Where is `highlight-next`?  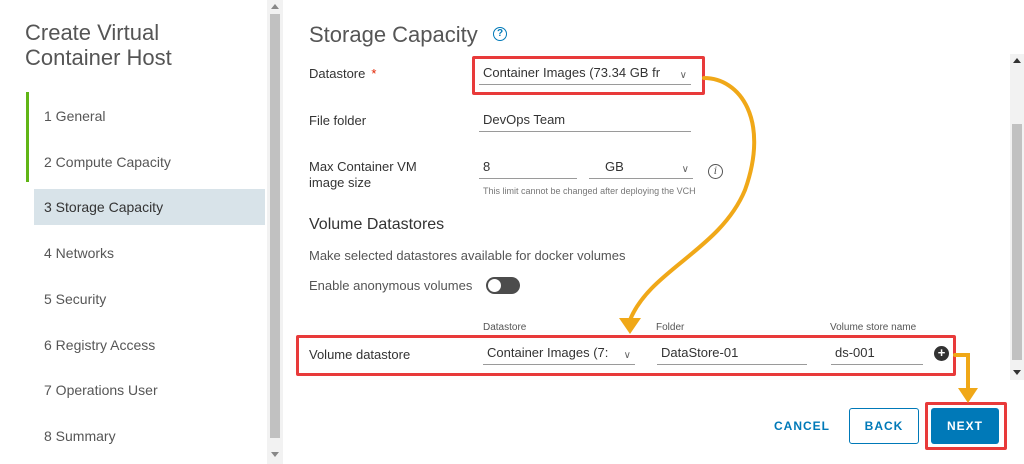
highlight-next is located at coordinates (966, 426).